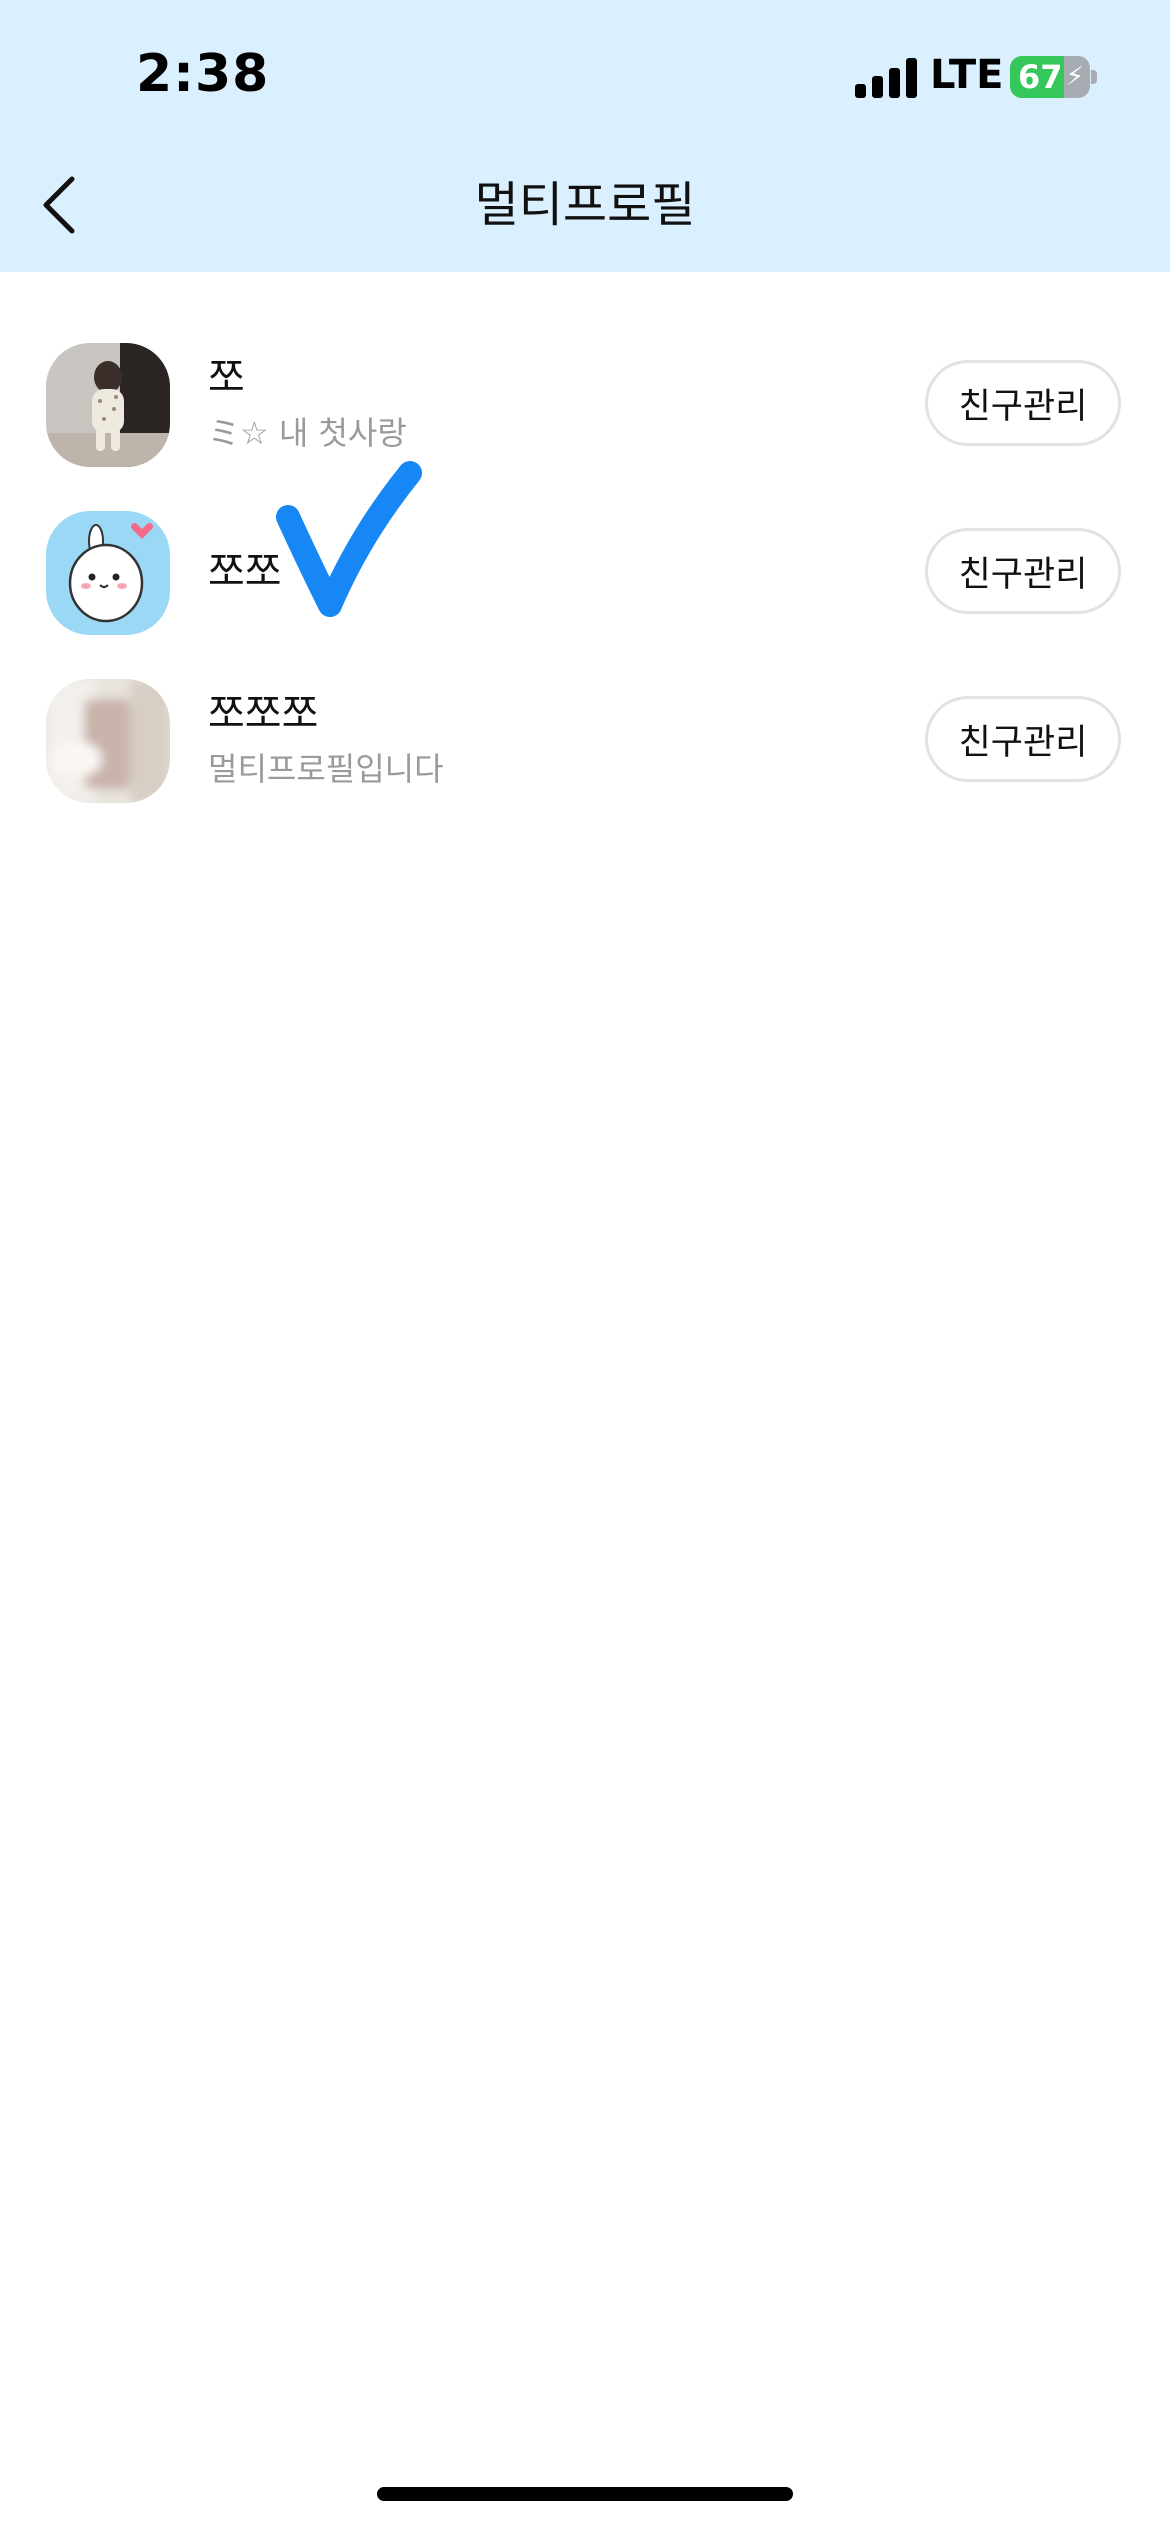  I want to click on battery-nub, so click(1094, 77).